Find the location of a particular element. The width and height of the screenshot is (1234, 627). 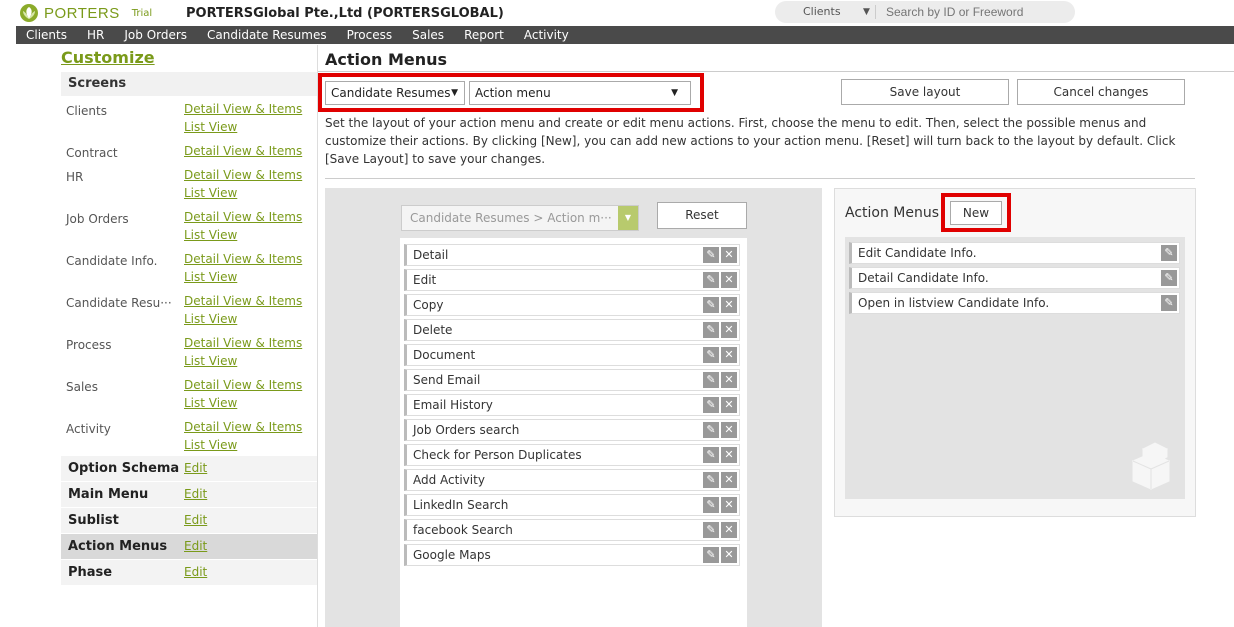

list-item: LinkedIn Search ✎ ✕ is located at coordinates (572, 505).